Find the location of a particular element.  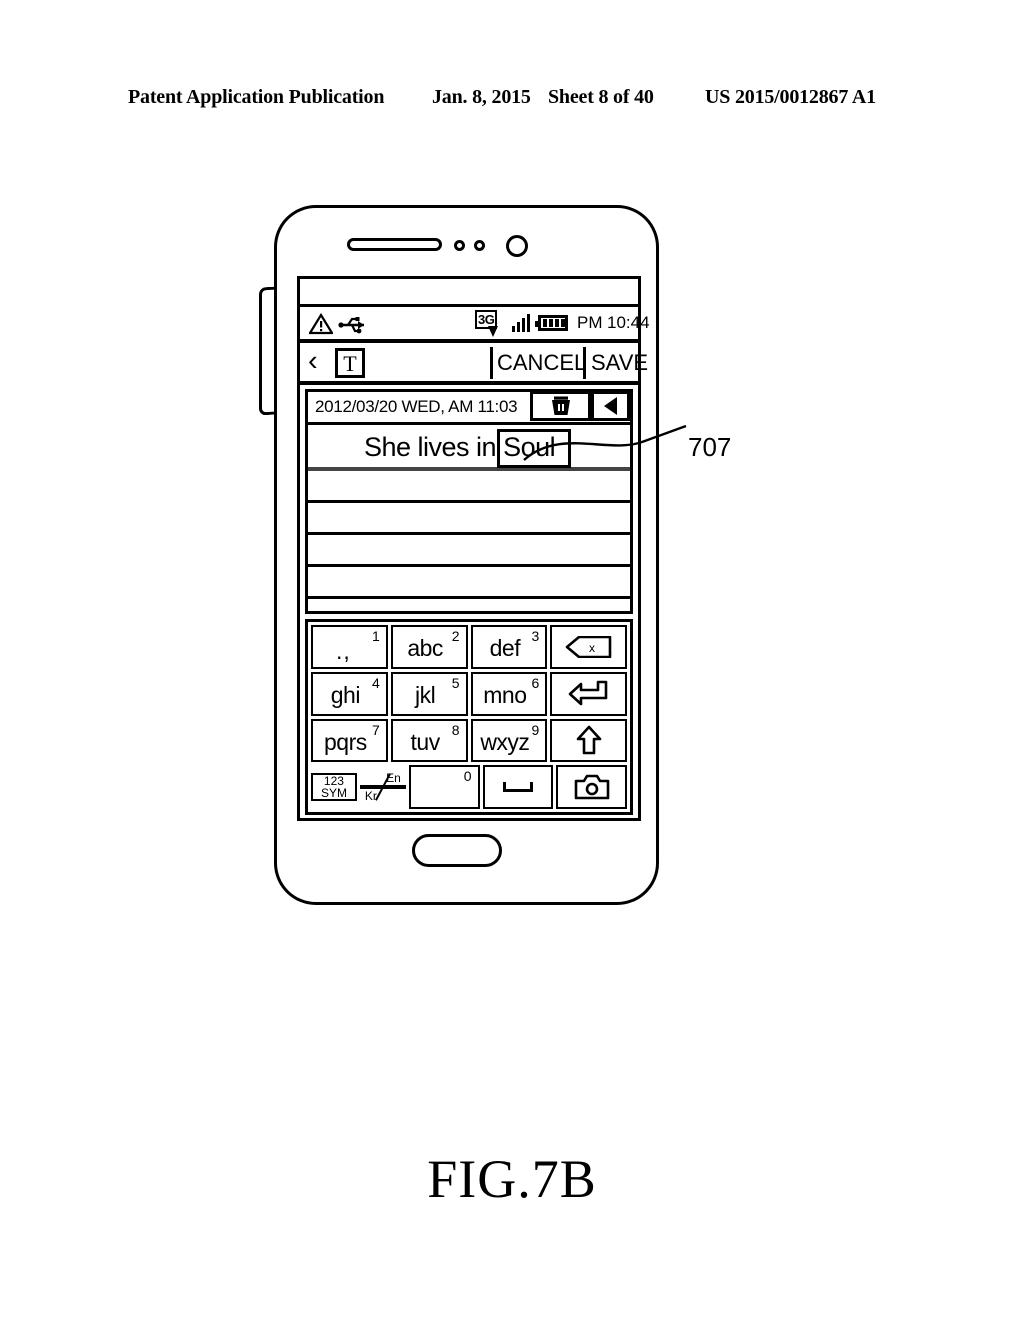

key-pqrs: pqrs 7 is located at coordinates (349, 740).